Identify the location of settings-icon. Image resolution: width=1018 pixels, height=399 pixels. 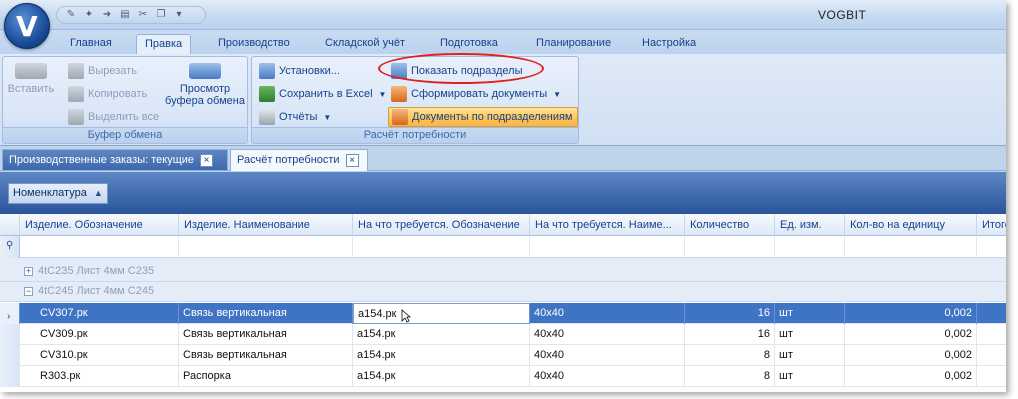
(267, 71).